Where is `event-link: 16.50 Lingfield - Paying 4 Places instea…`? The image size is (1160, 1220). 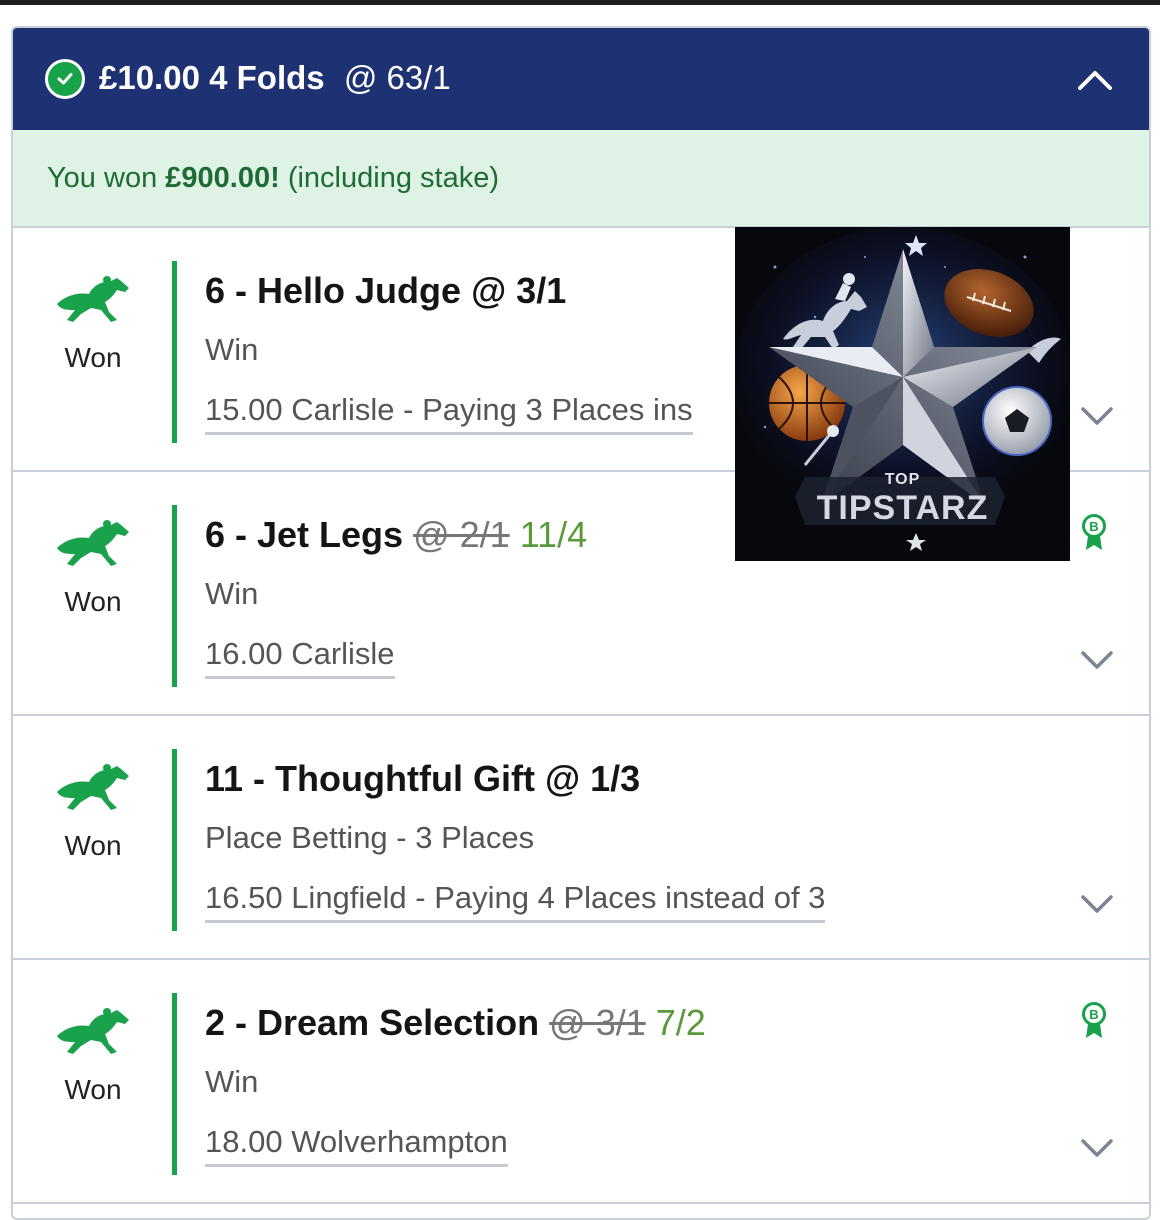
event-link: 16.50 Lingfield - Paying 4 Places instea… is located at coordinates (515, 901).